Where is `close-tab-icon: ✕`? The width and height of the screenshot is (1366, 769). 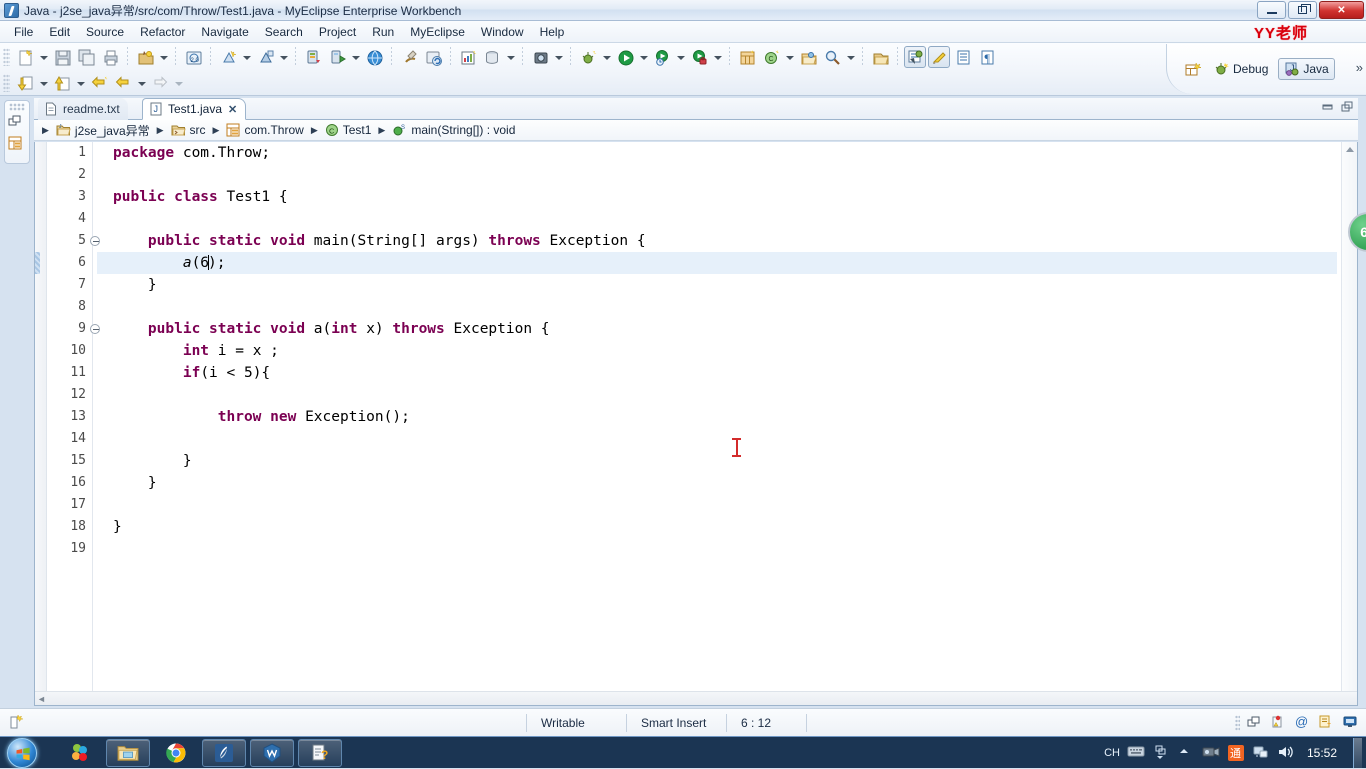
close-tab-icon: ✕ is located at coordinates (232, 109).